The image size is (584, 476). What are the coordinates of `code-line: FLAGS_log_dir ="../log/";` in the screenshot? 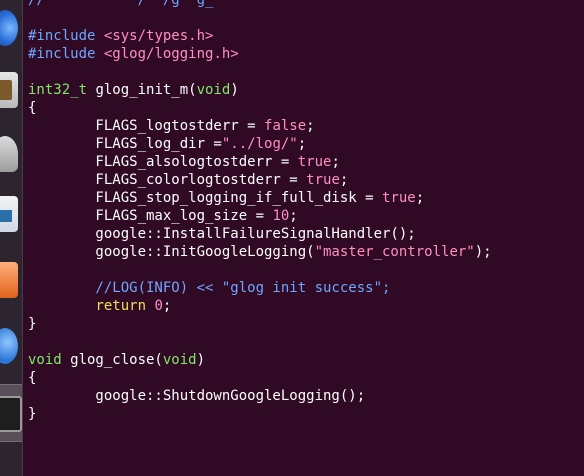 It's located at (306, 144).